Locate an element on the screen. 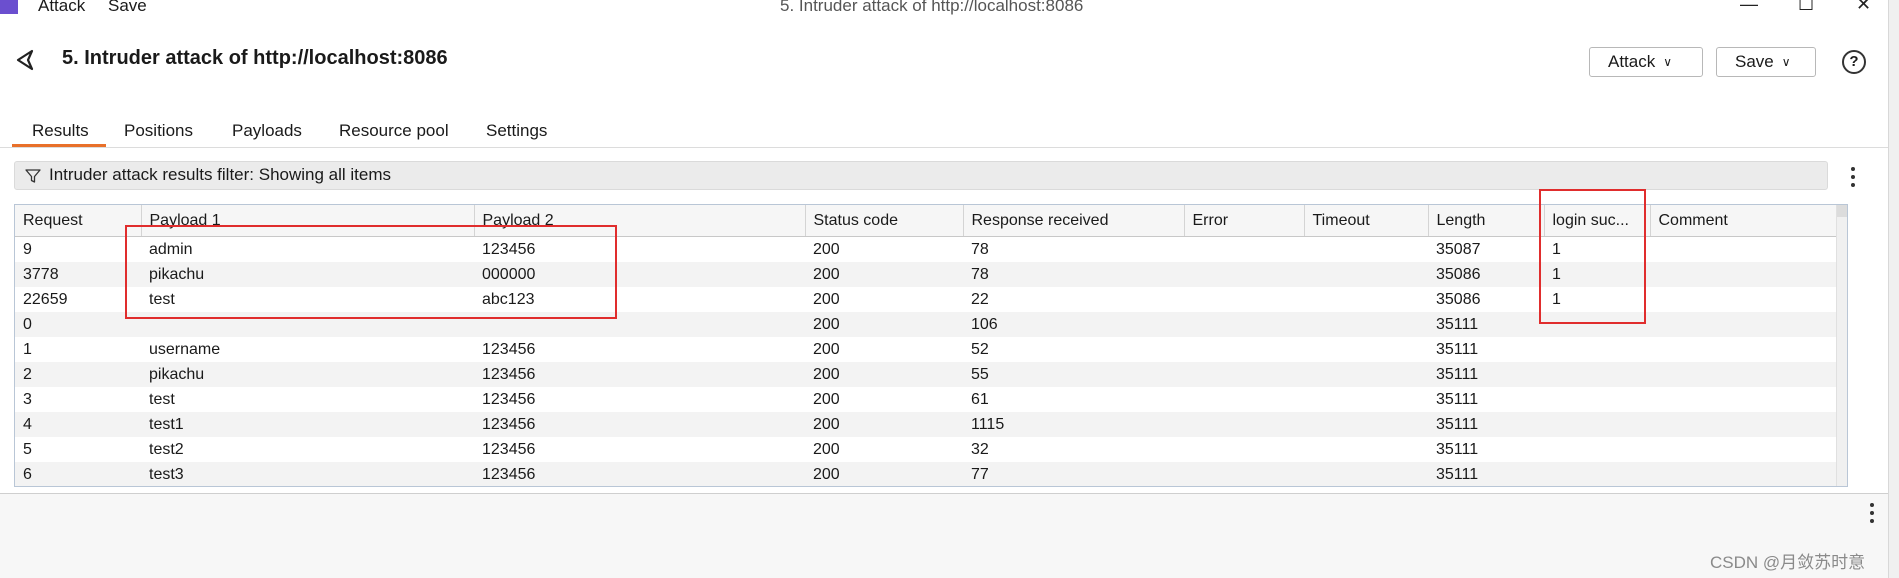 The width and height of the screenshot is (1899, 578). column-header-payload-2: Payload 2 is located at coordinates (640, 221).